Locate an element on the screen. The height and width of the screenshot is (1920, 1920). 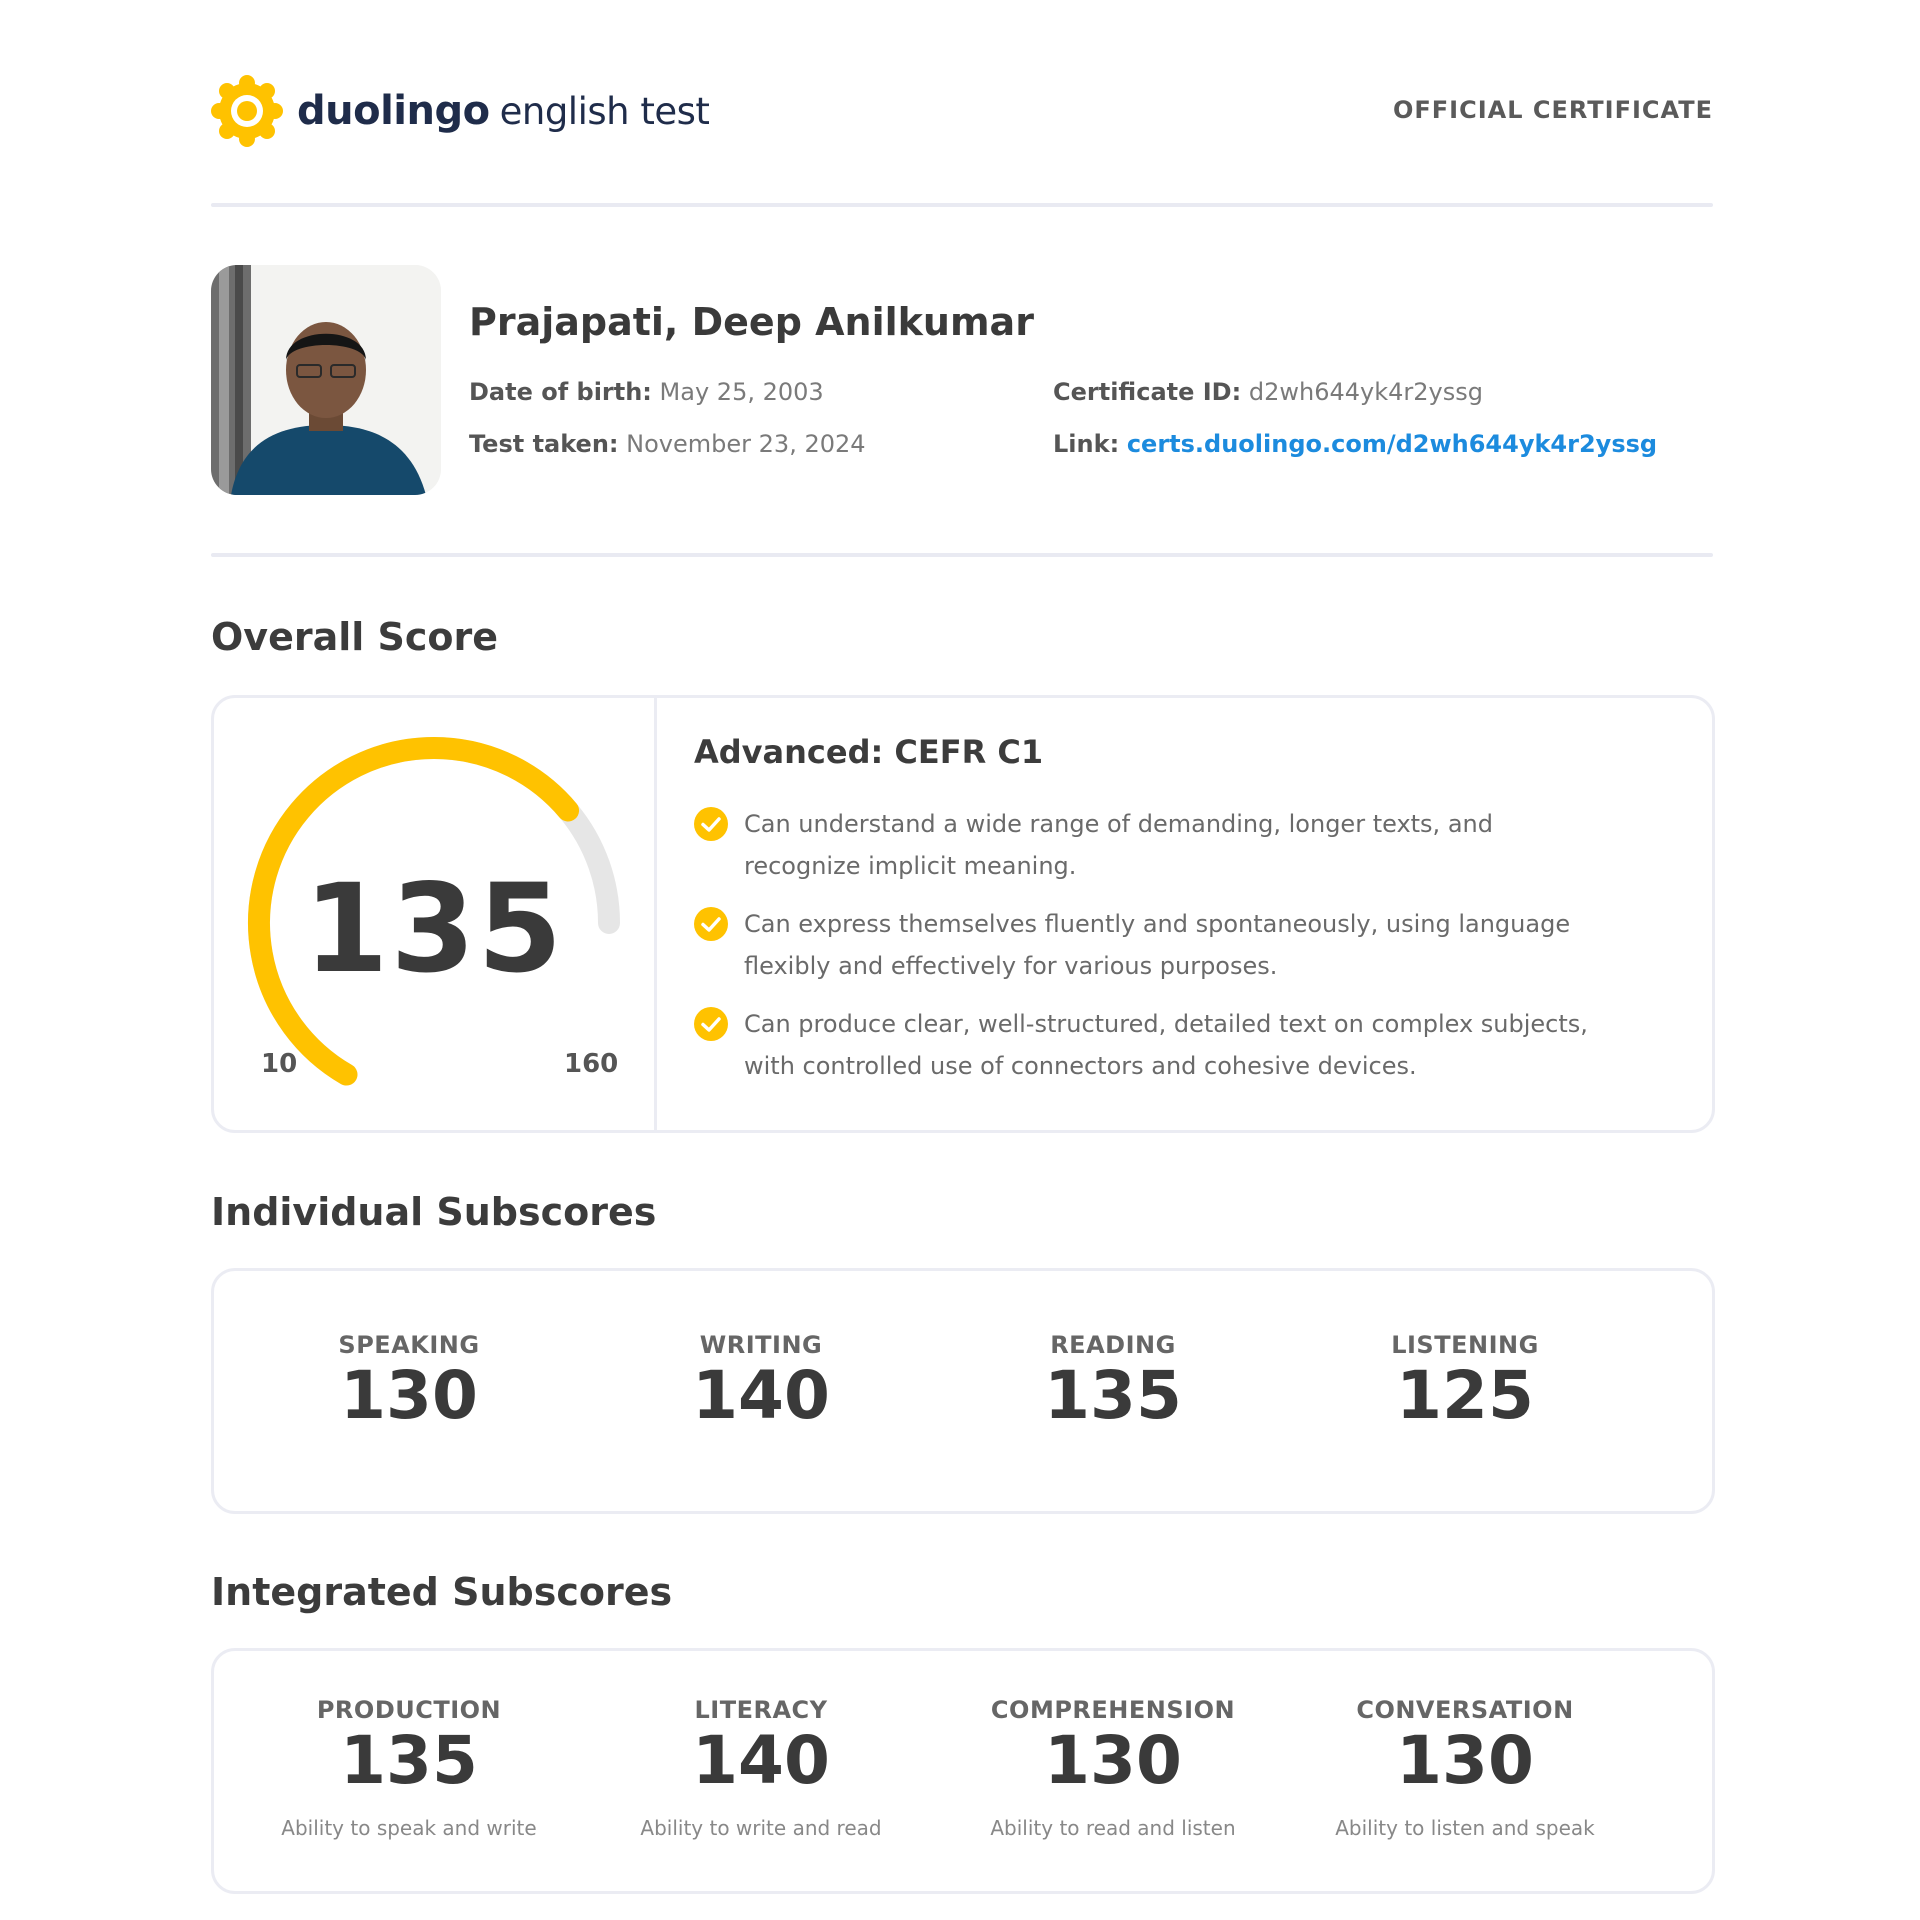
individual-subscores-title: Individual Subscores is located at coordinates (434, 1212).